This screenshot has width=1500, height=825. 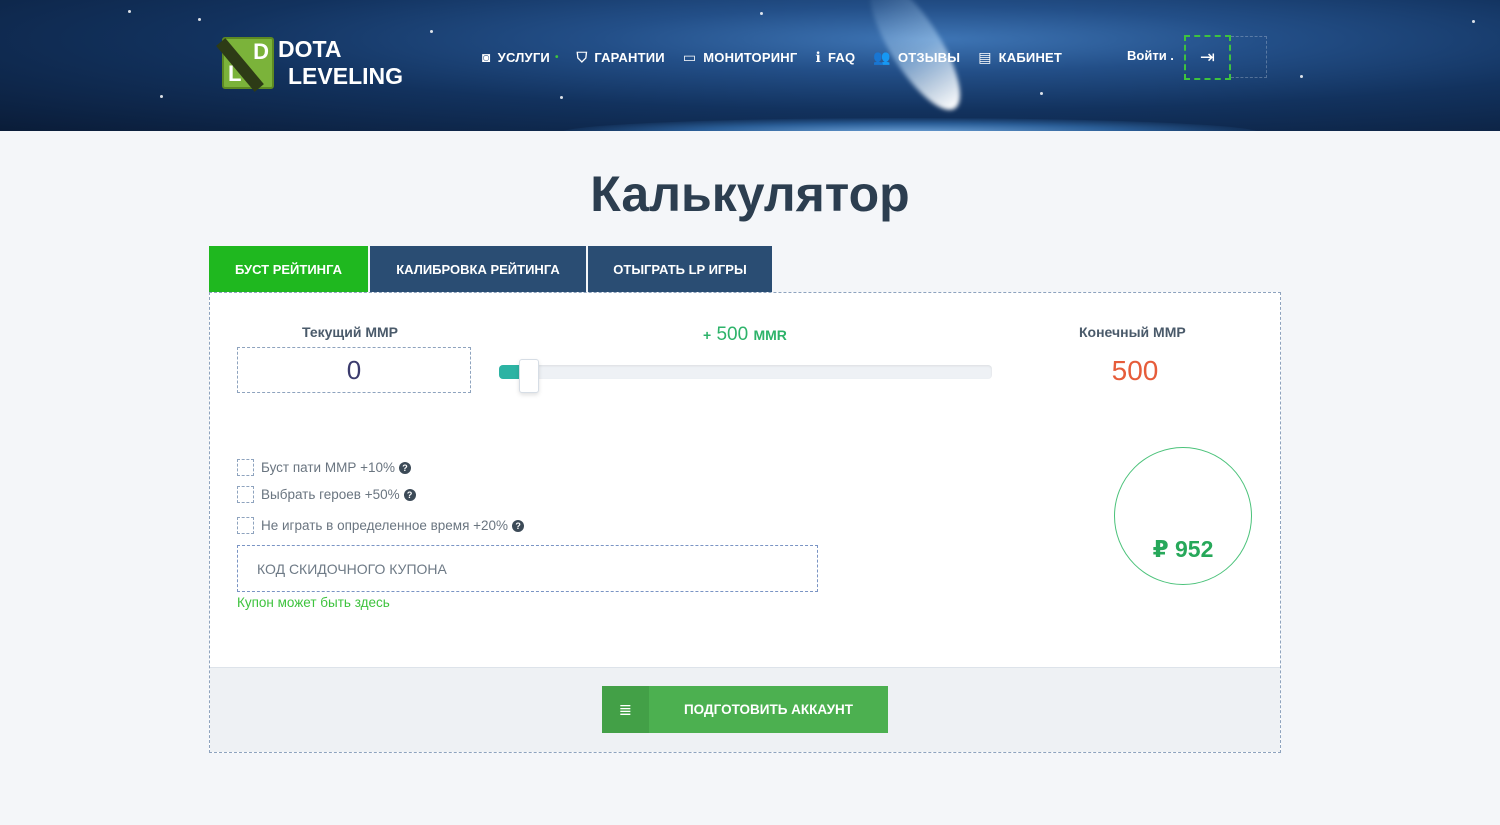 What do you see at coordinates (882, 56) in the screenshot?
I see `users-icon: 👥` at bounding box center [882, 56].